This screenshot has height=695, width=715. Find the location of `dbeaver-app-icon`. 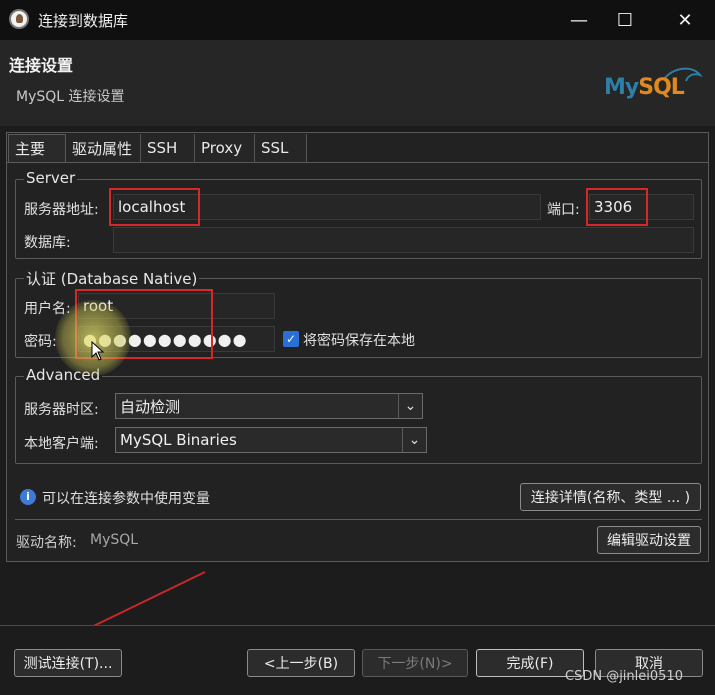

dbeaver-app-icon is located at coordinates (19, 19).